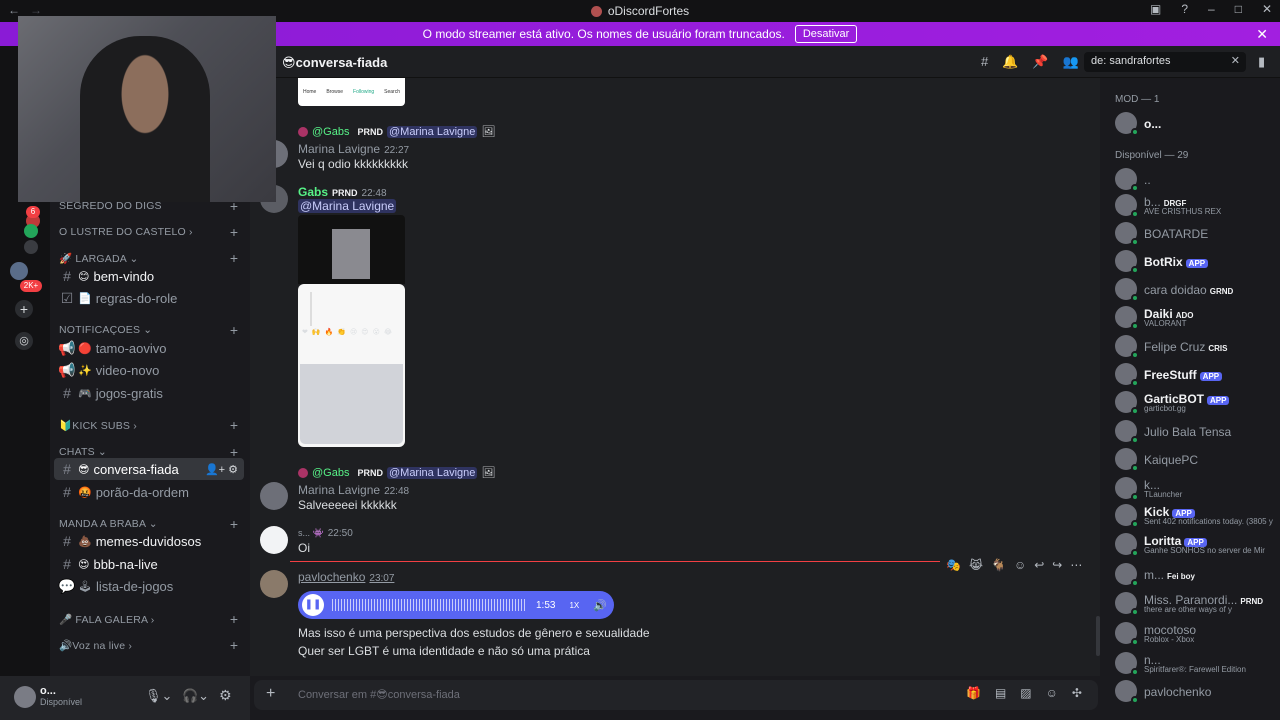 This screenshot has height=720, width=1280. What do you see at coordinates (1165, 62) in the screenshot?
I see `search-input: de: sandrafortes ✕` at bounding box center [1165, 62].